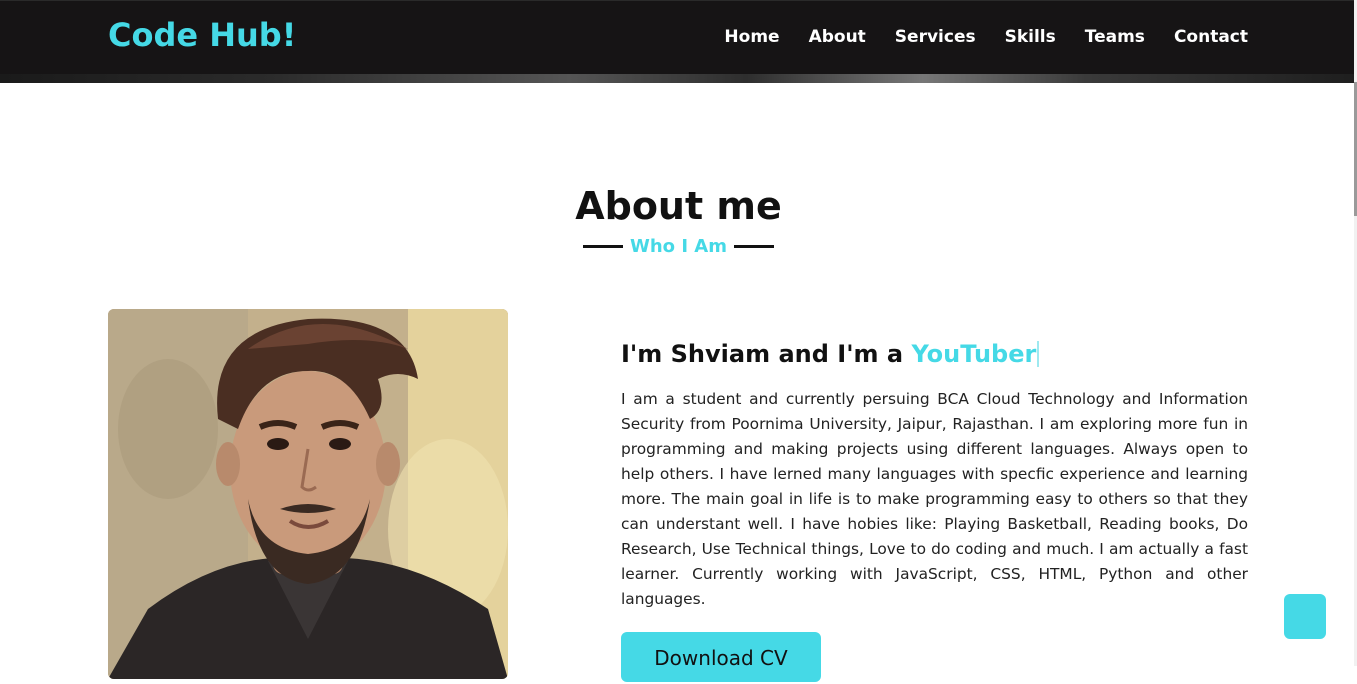 The height and width of the screenshot is (684, 1357). I want to click on scroll-to-top-button, so click(1305, 616).